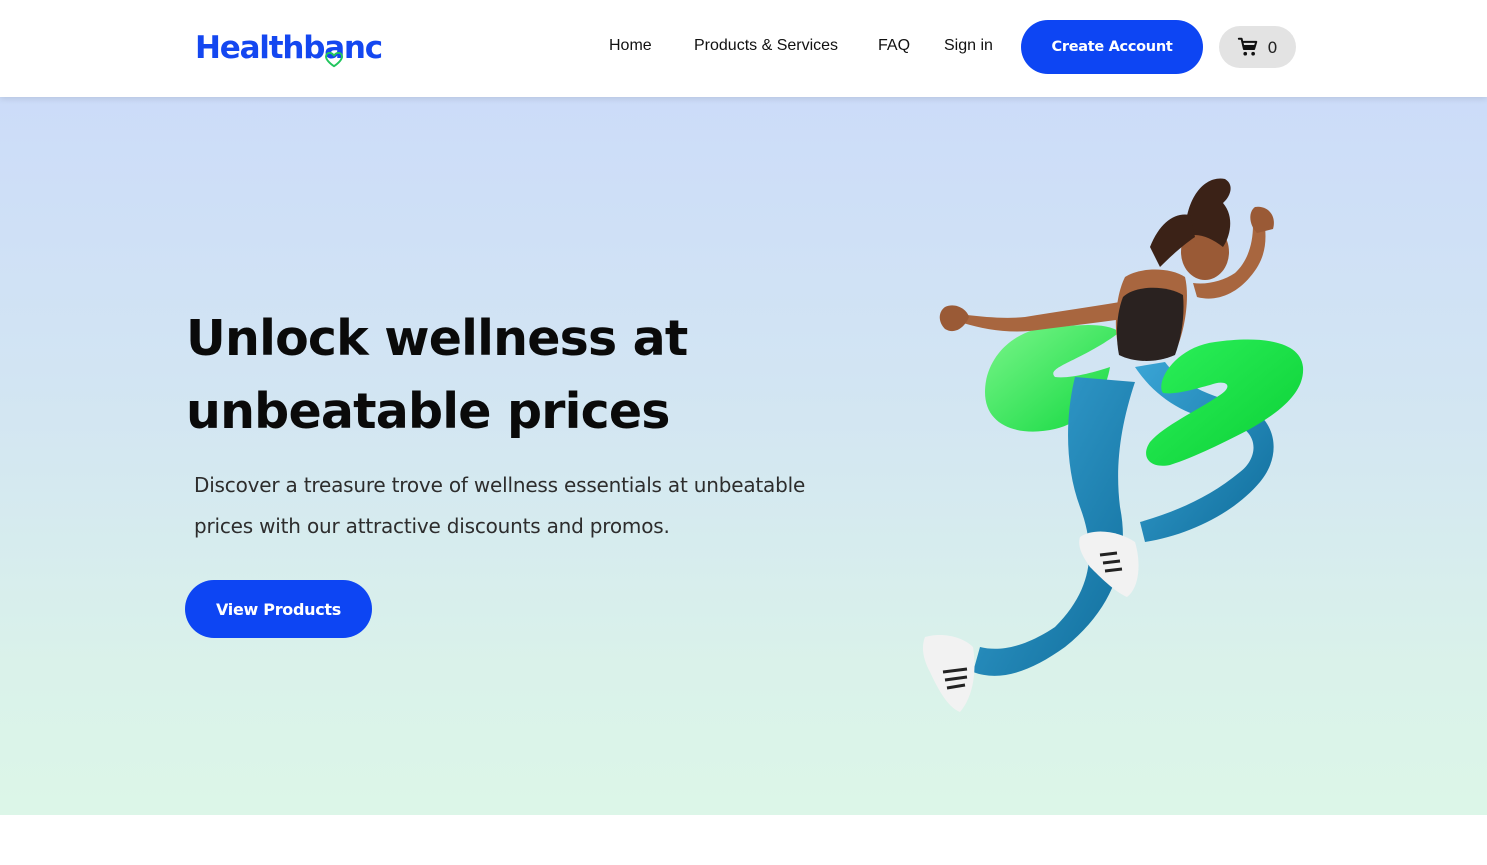  Describe the element at coordinates (1112, 47) in the screenshot. I see `create-account-button: Create Account` at that location.